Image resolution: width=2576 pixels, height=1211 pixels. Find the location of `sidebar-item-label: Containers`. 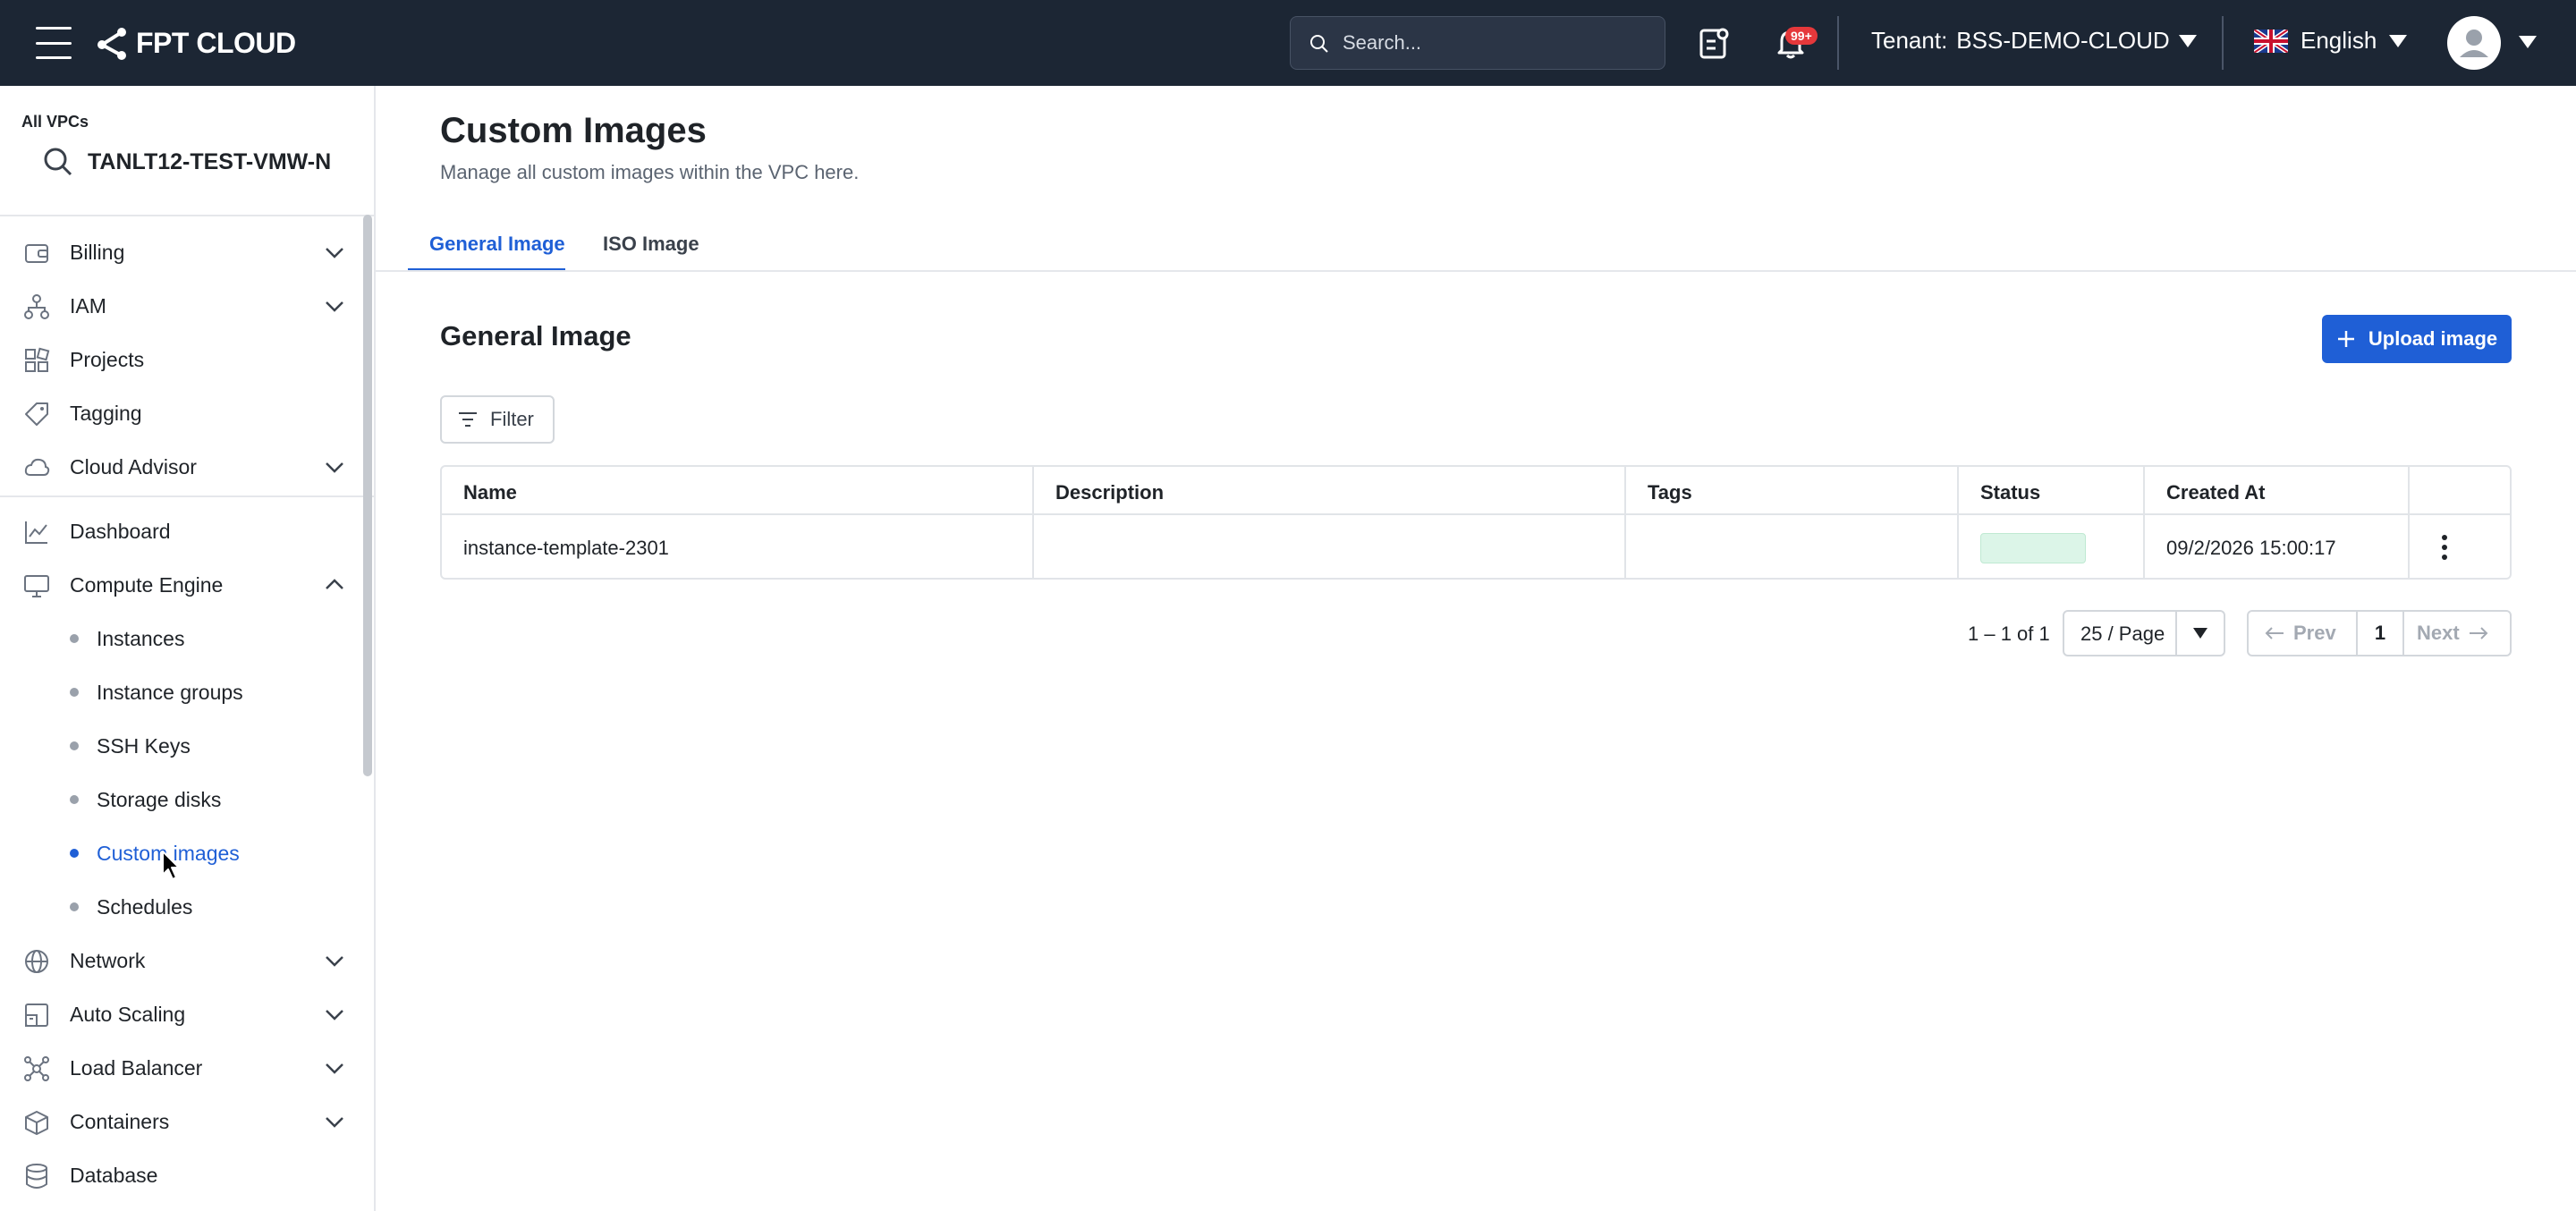

sidebar-item-label: Containers is located at coordinates (120, 1121).